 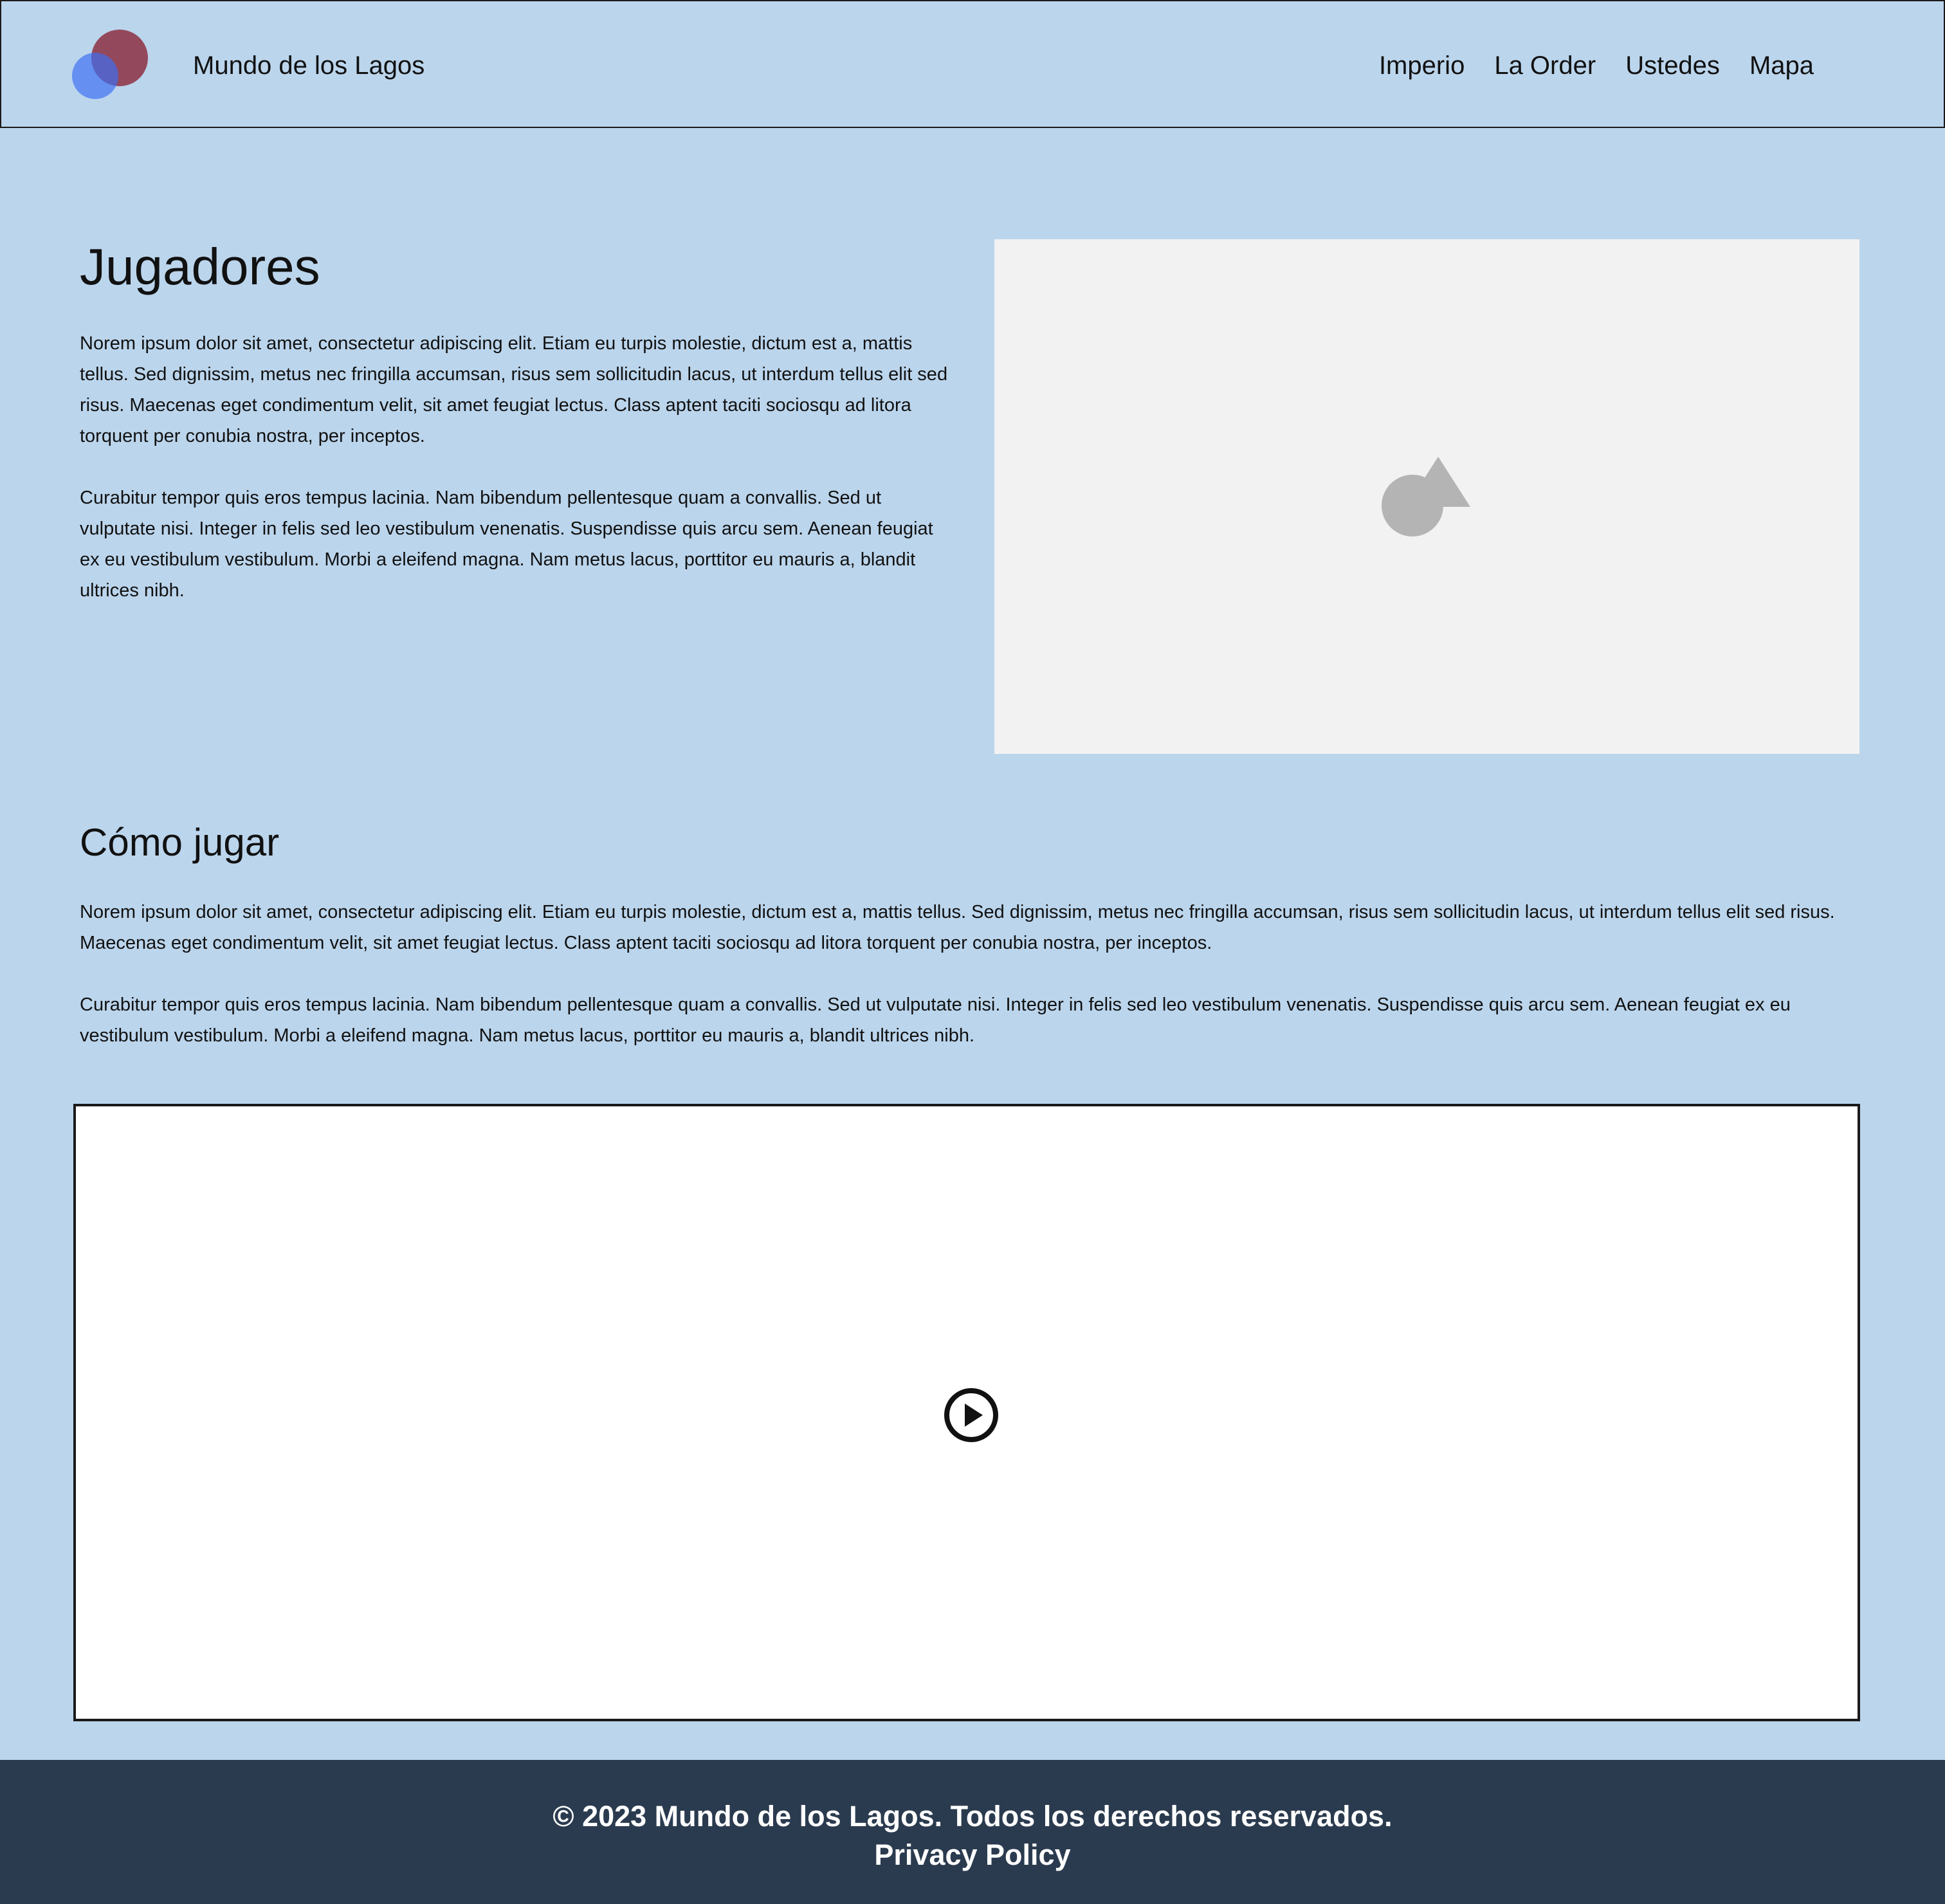 I want to click on nav-link-la-order: La Order, so click(x=1545, y=66).